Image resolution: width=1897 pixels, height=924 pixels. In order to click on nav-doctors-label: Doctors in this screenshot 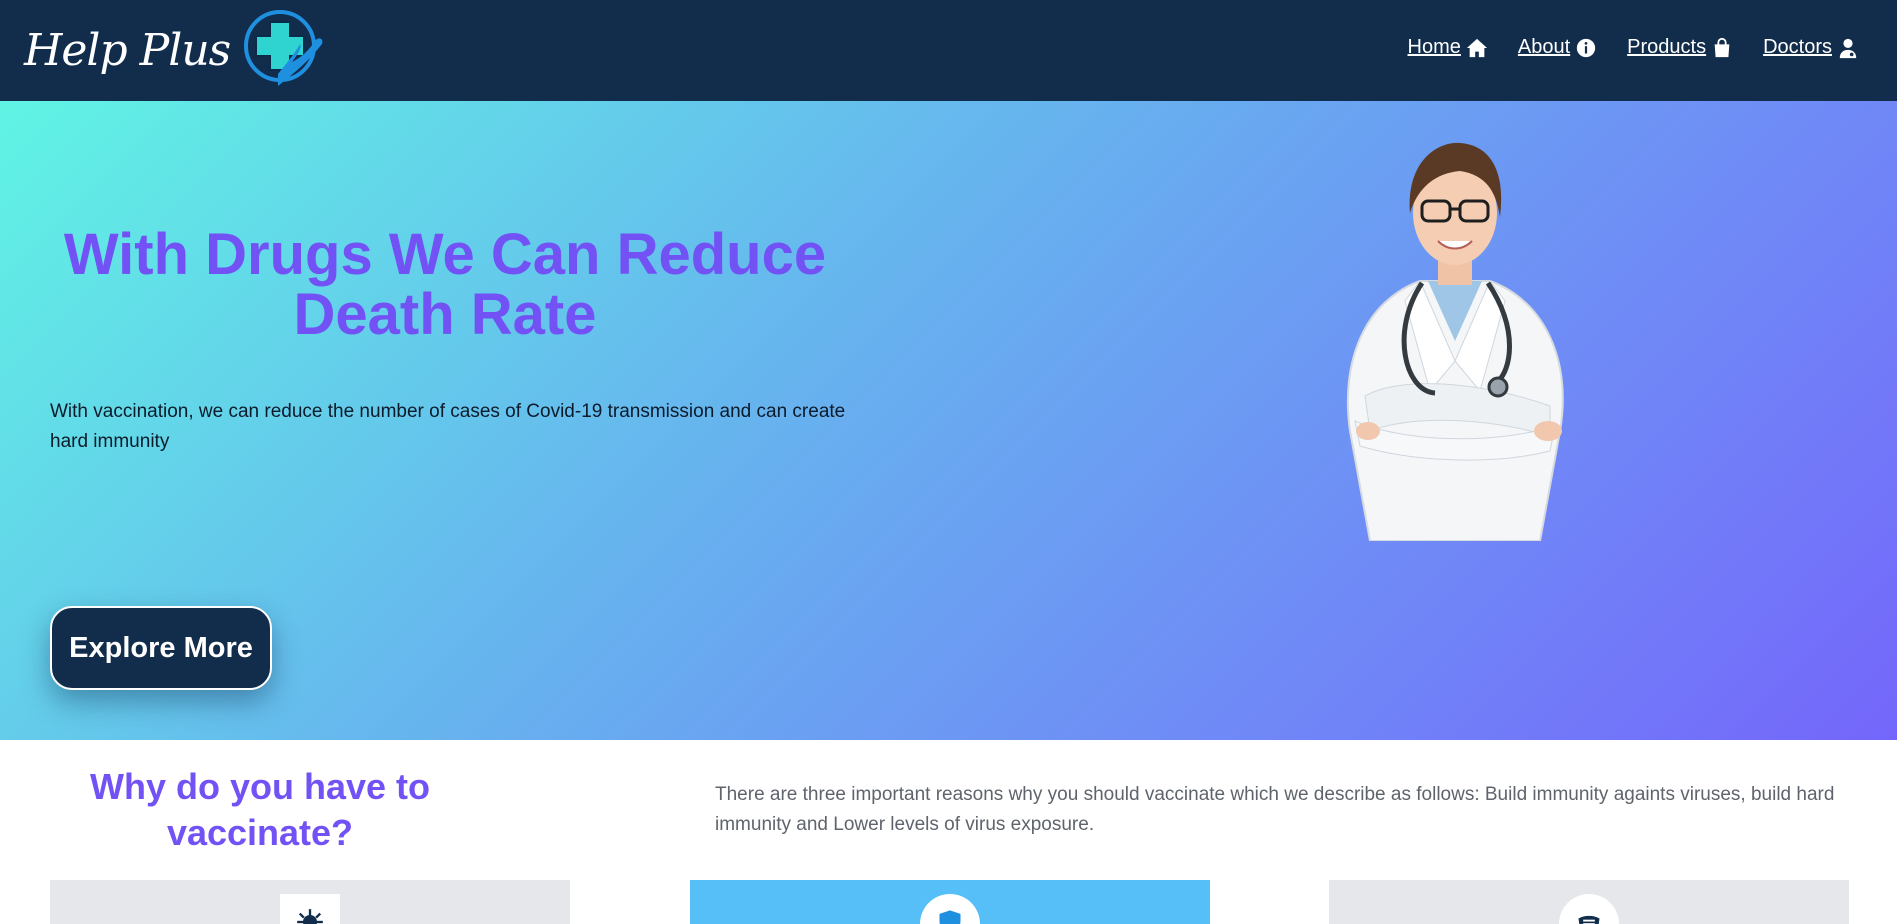, I will do `click(1797, 47)`.